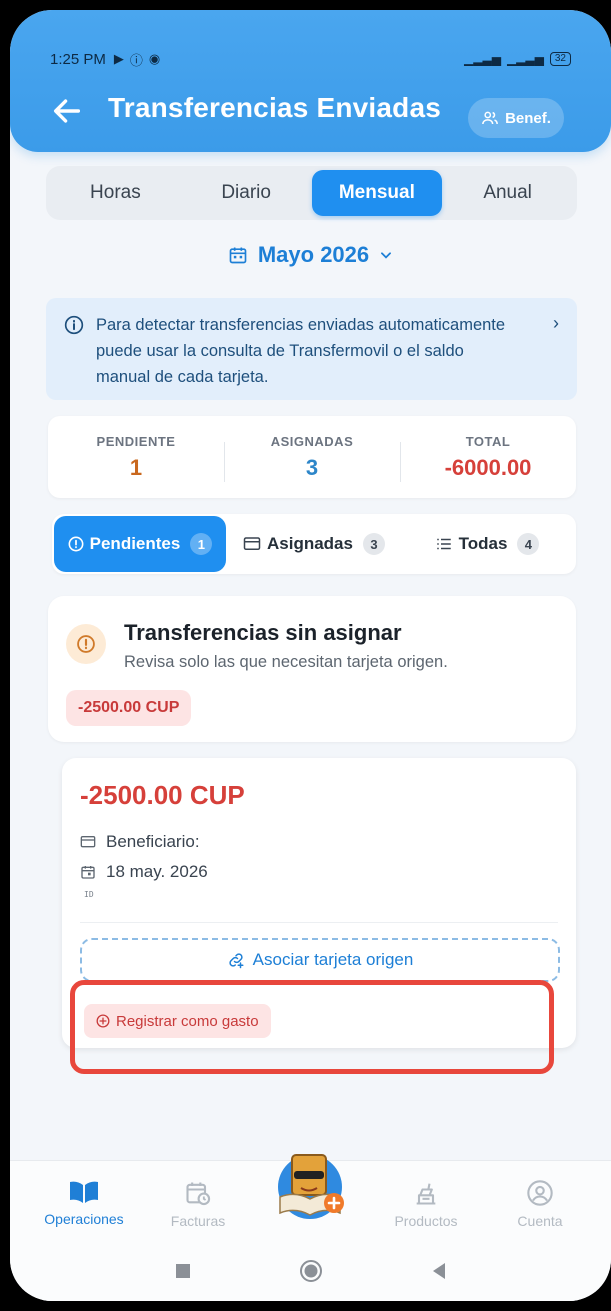 The image size is (611, 1311). What do you see at coordinates (136, 441) in the screenshot?
I see `stat-label: PENDIENTE` at bounding box center [136, 441].